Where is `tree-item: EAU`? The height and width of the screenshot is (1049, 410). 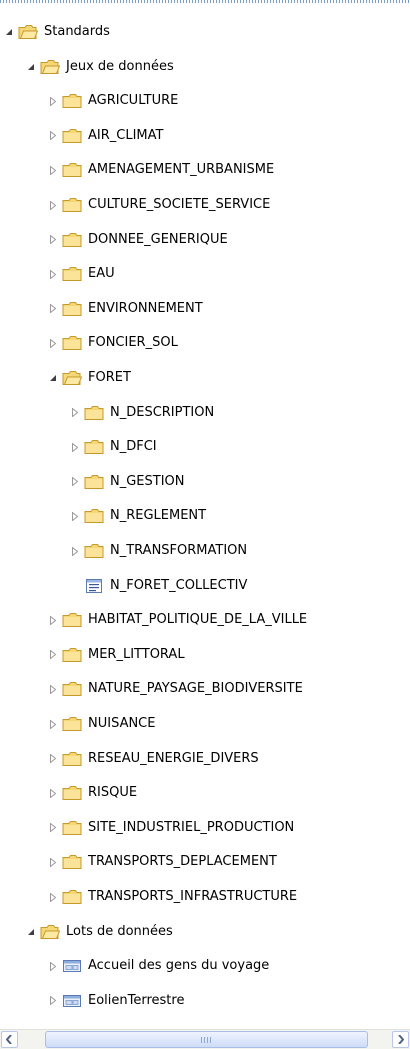 tree-item: EAU is located at coordinates (82, 274).